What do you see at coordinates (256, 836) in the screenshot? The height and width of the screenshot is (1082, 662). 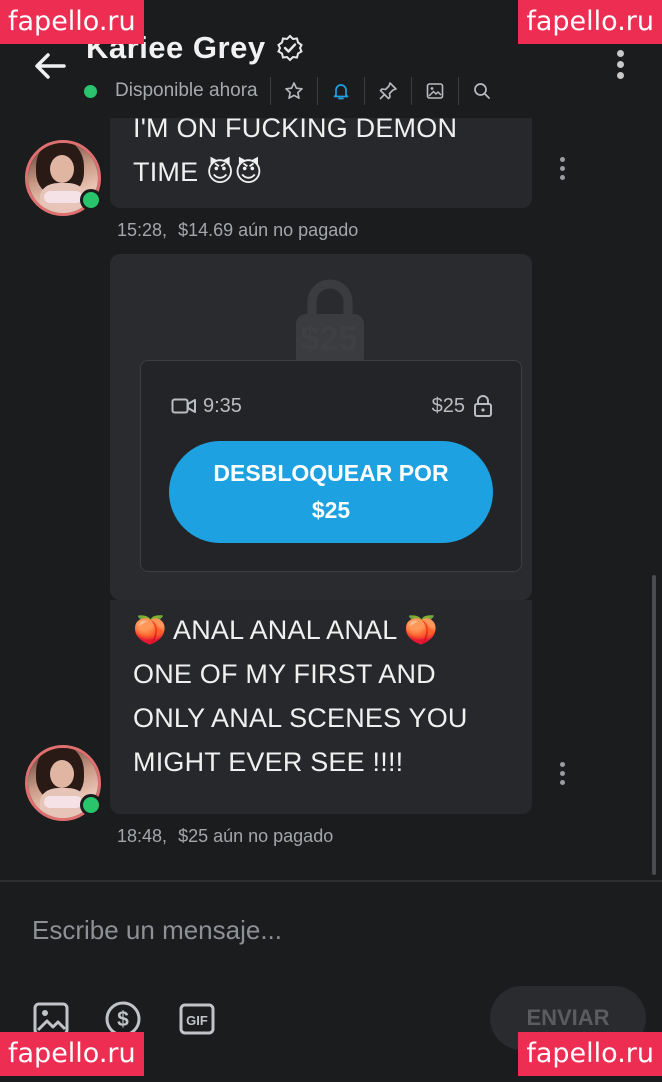 I see `payment-status: $25 aún no pagado` at bounding box center [256, 836].